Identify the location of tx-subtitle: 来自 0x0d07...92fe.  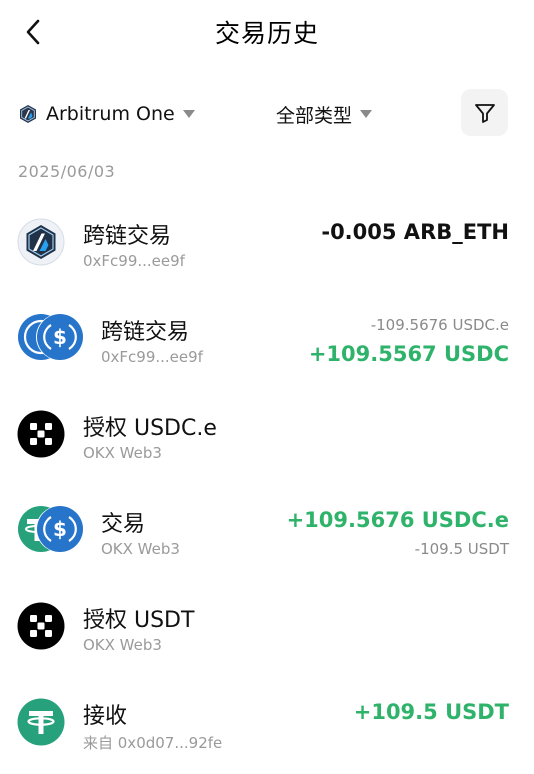
(153, 743).